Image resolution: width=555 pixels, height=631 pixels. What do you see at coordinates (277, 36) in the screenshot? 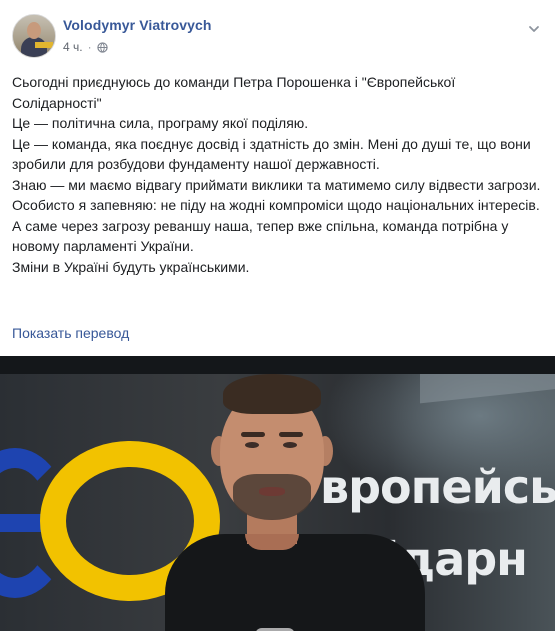
I see `post-header: Volodymyr Viatrovych 4 ч. ·` at bounding box center [277, 36].